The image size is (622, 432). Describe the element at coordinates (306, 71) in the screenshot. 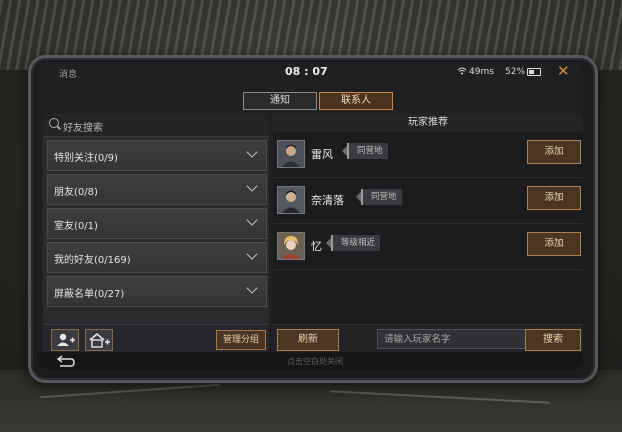

I see `clock: 08 : 07` at that location.